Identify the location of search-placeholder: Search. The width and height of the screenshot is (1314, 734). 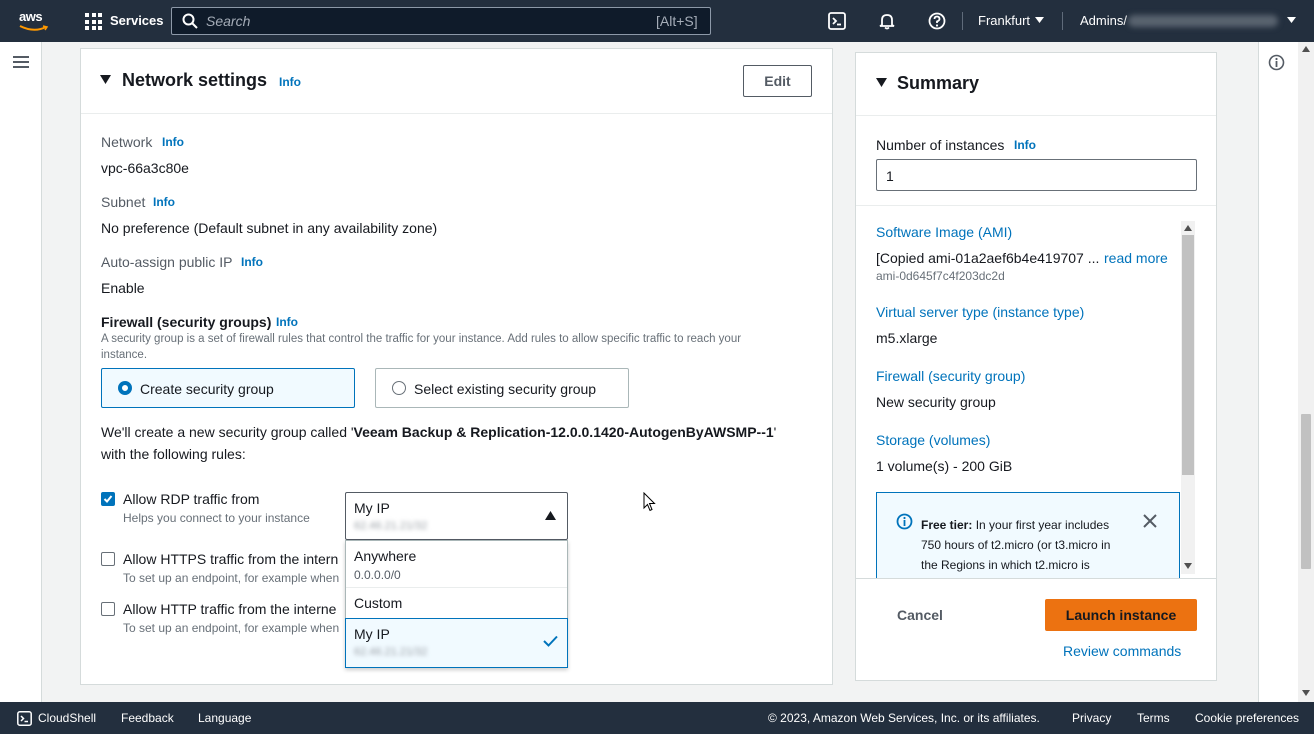
(228, 21).